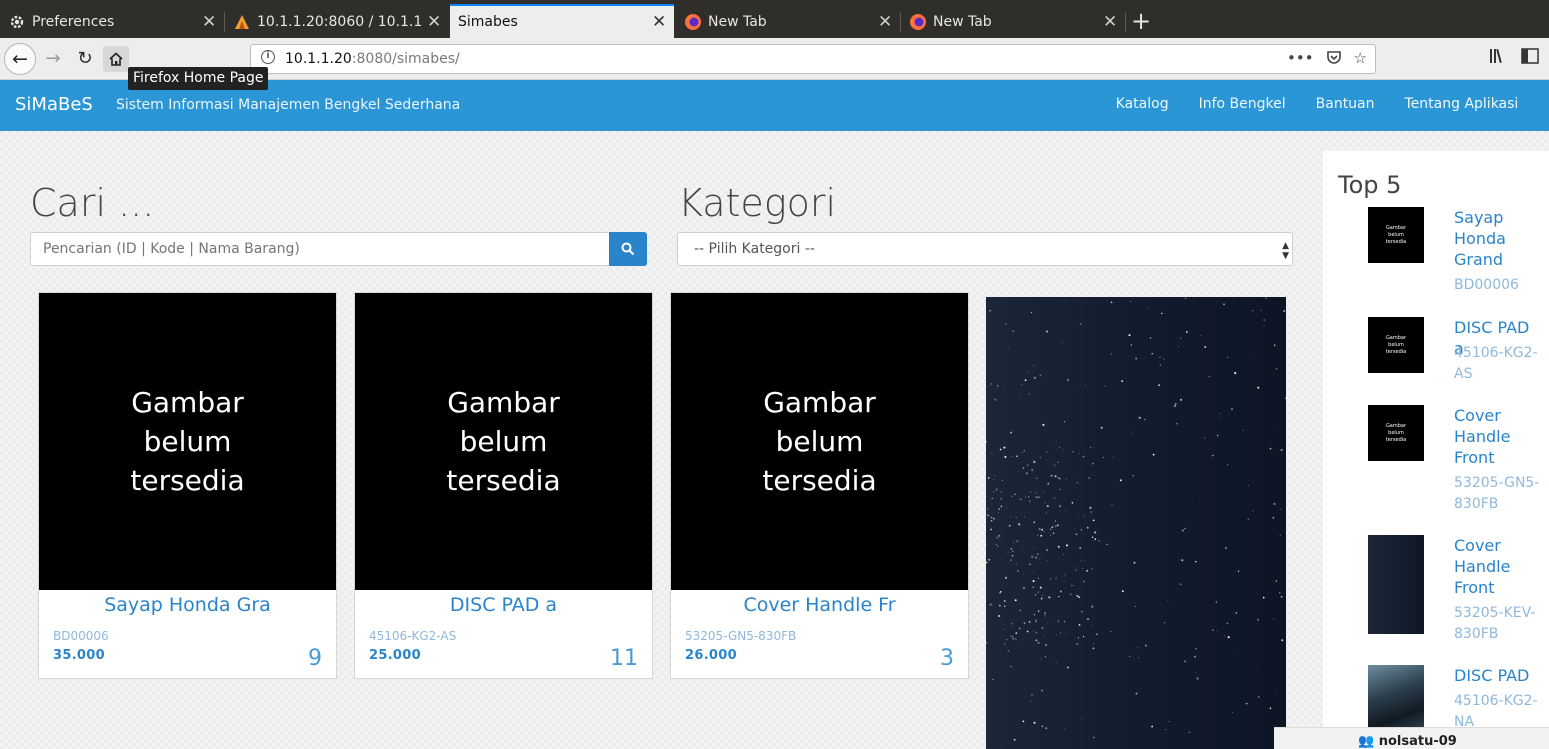 This screenshot has height=749, width=1549. Describe the element at coordinates (1462, 104) in the screenshot. I see `menu-tentang-aplikasi: Tentang Aplikasi` at that location.